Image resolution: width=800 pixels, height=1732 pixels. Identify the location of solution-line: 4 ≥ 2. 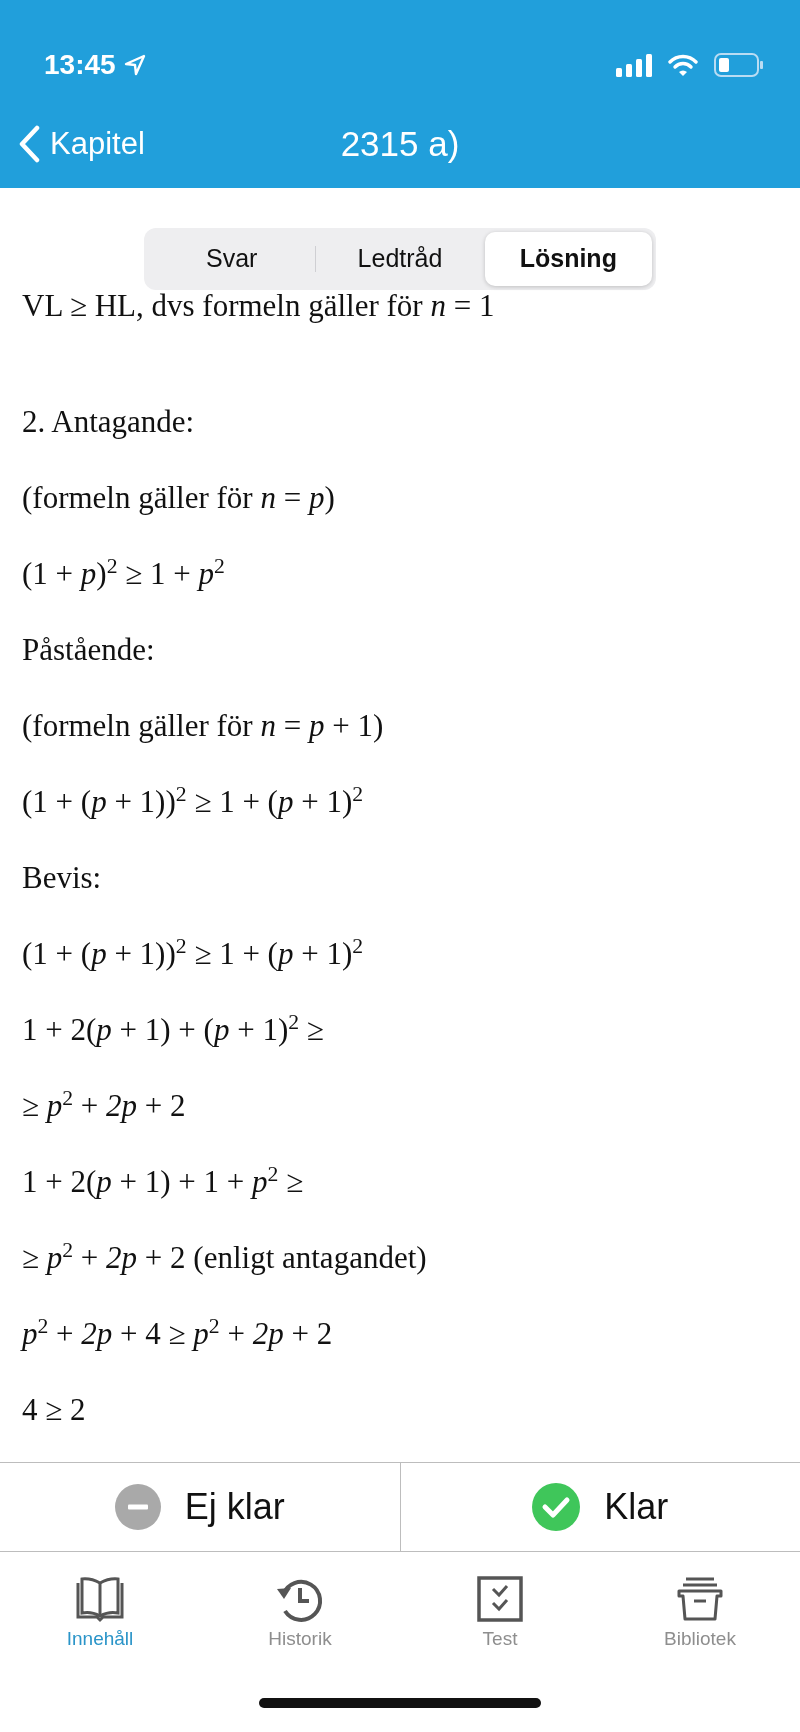
(54, 1410).